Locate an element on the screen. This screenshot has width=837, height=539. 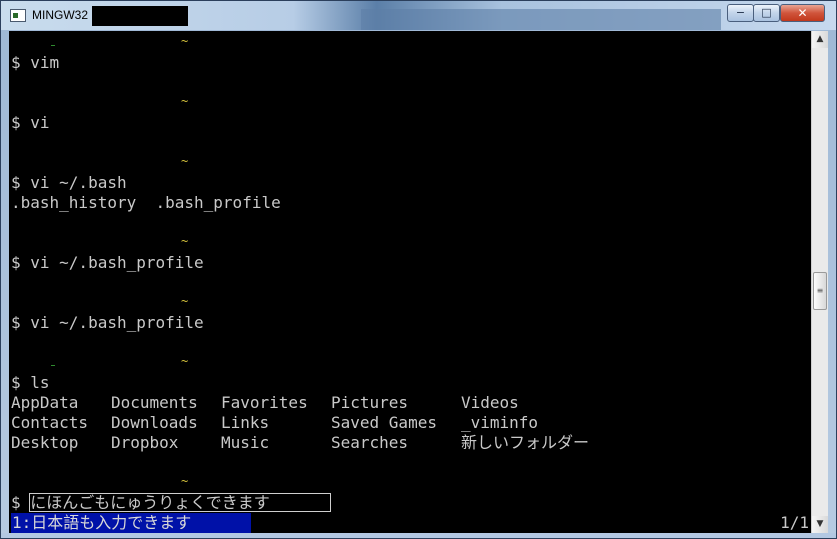
ls-entry: Contacts is located at coordinates (50, 422).